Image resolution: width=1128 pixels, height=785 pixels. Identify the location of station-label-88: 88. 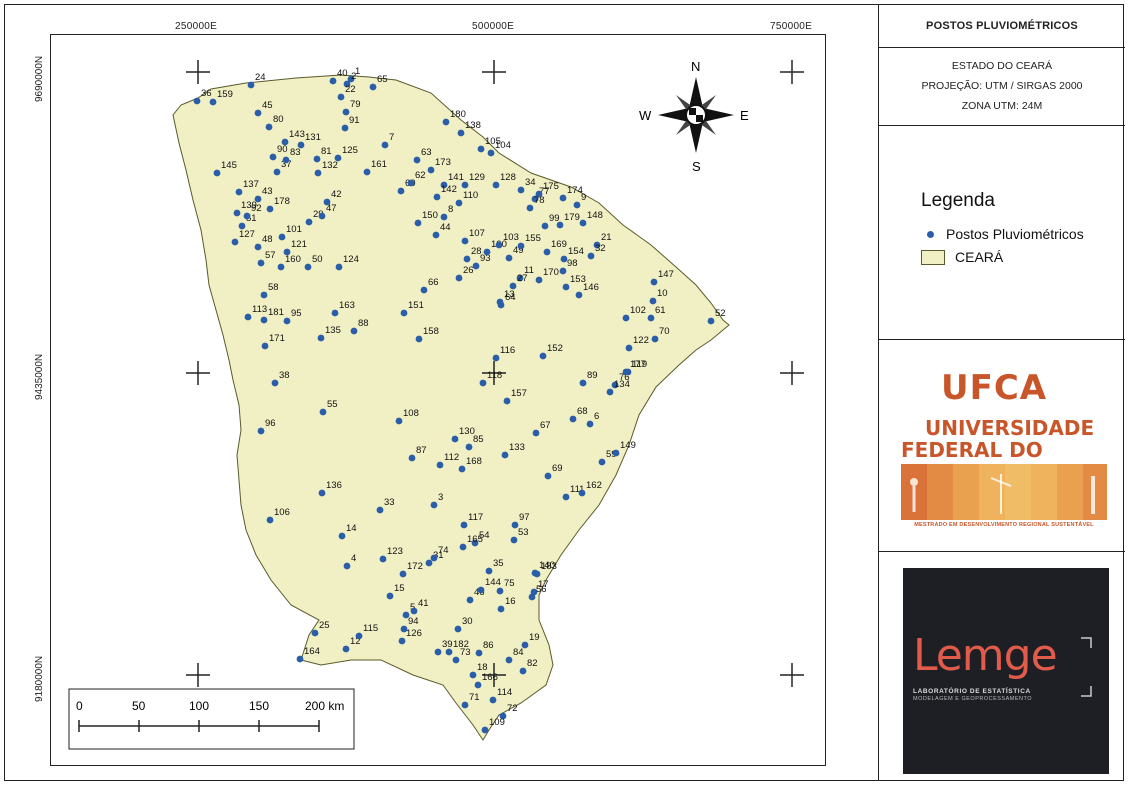
(363, 323).